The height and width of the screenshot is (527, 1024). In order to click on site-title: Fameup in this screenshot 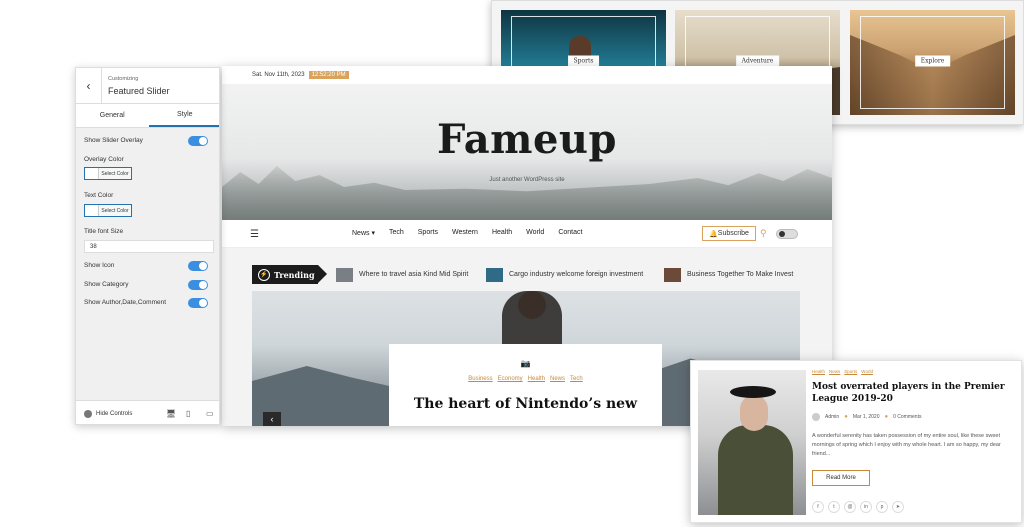, I will do `click(527, 139)`.